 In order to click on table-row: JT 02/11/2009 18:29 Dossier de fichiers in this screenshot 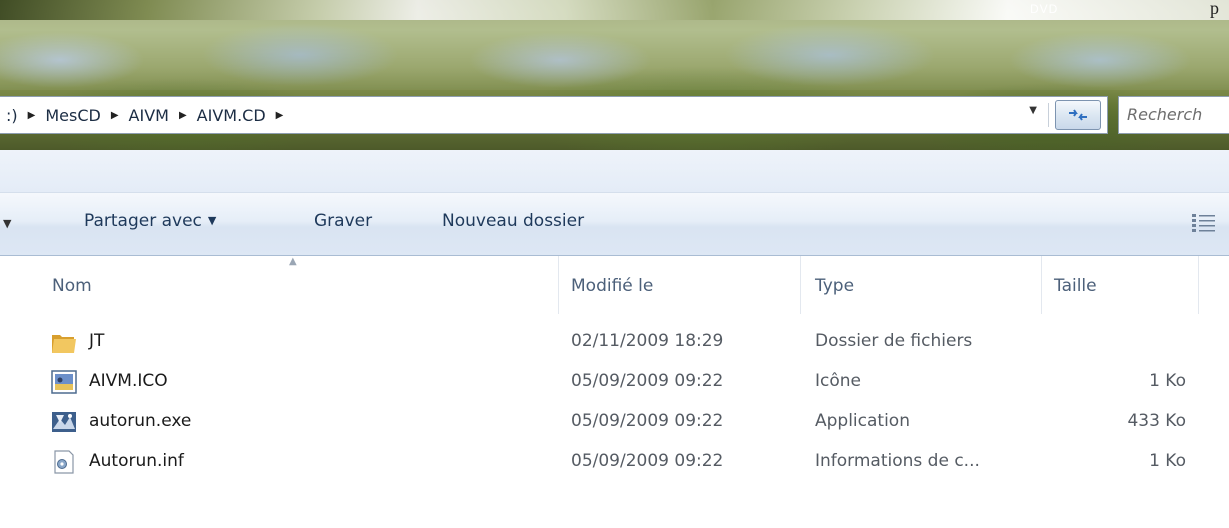, I will do `click(614, 343)`.